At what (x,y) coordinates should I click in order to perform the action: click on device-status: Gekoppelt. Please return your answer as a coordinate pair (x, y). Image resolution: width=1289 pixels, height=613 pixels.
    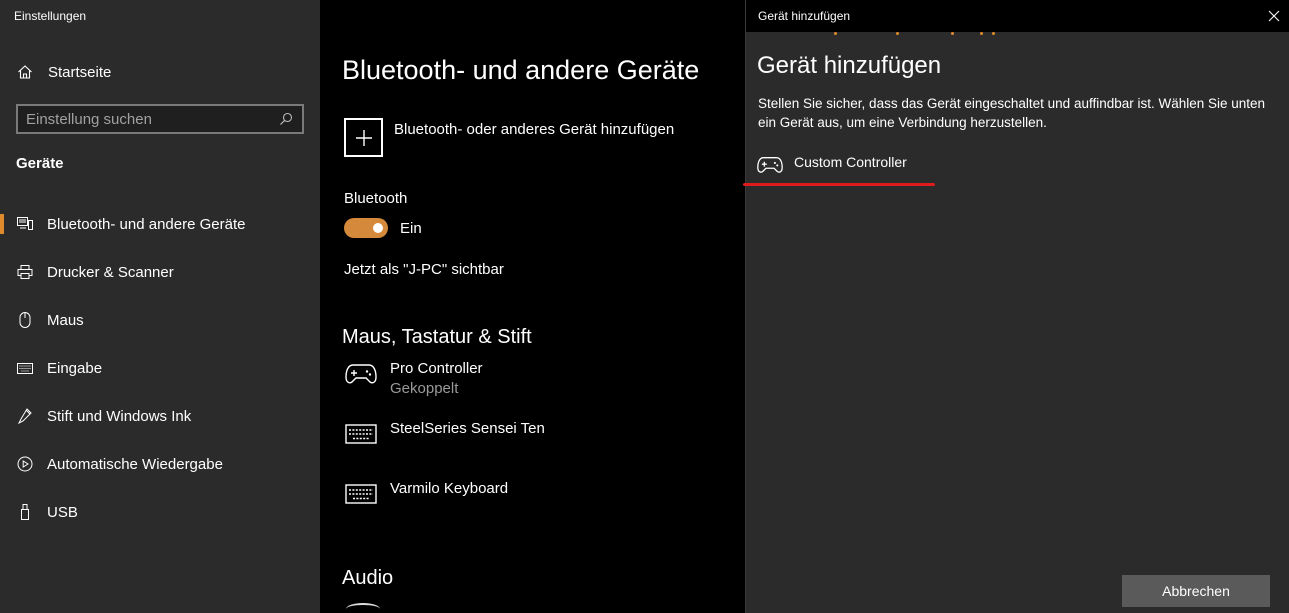
    Looking at the image, I should click on (424, 388).